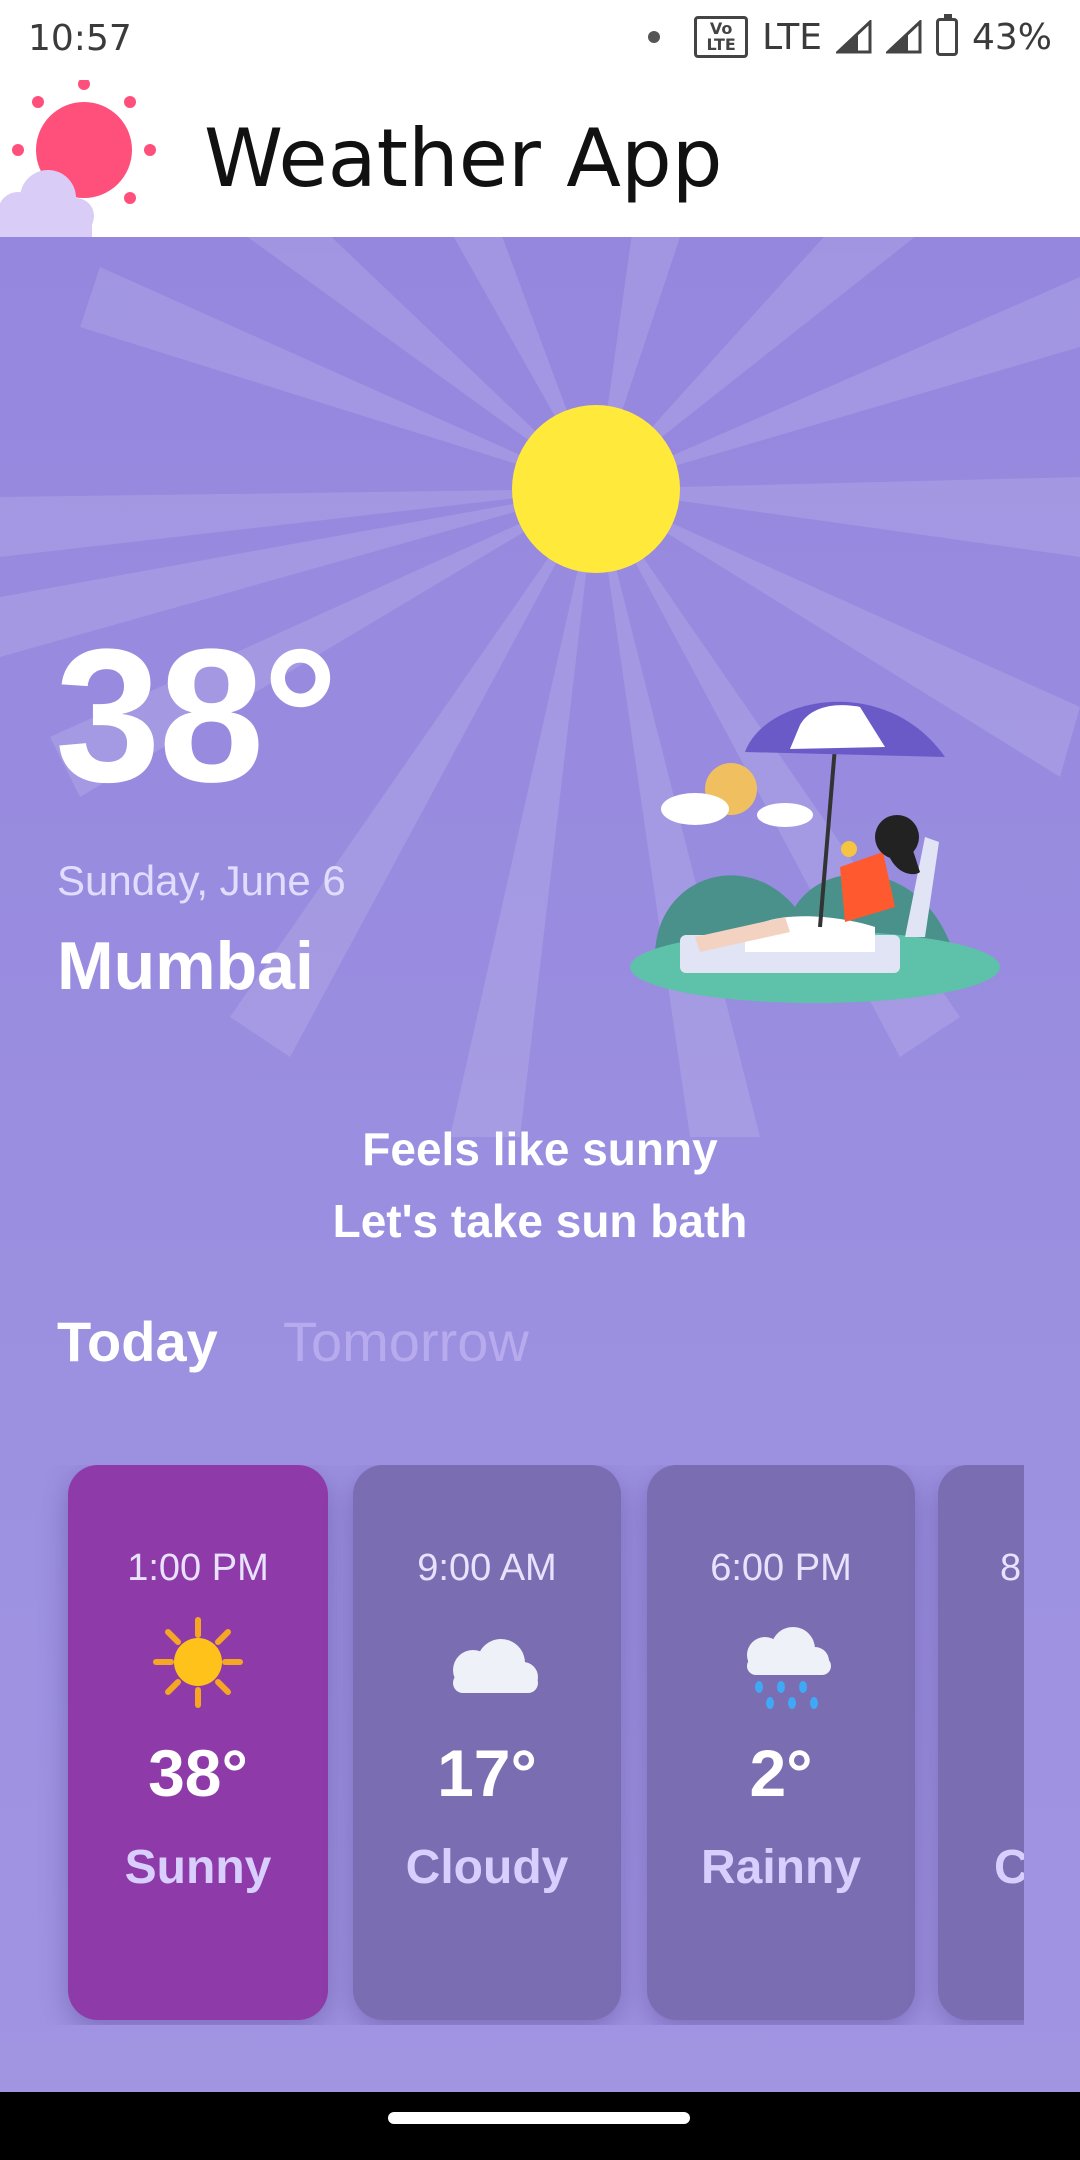 The width and height of the screenshot is (1080, 2160). Describe the element at coordinates (540, 2126) in the screenshot. I see `navigation-bar` at that location.